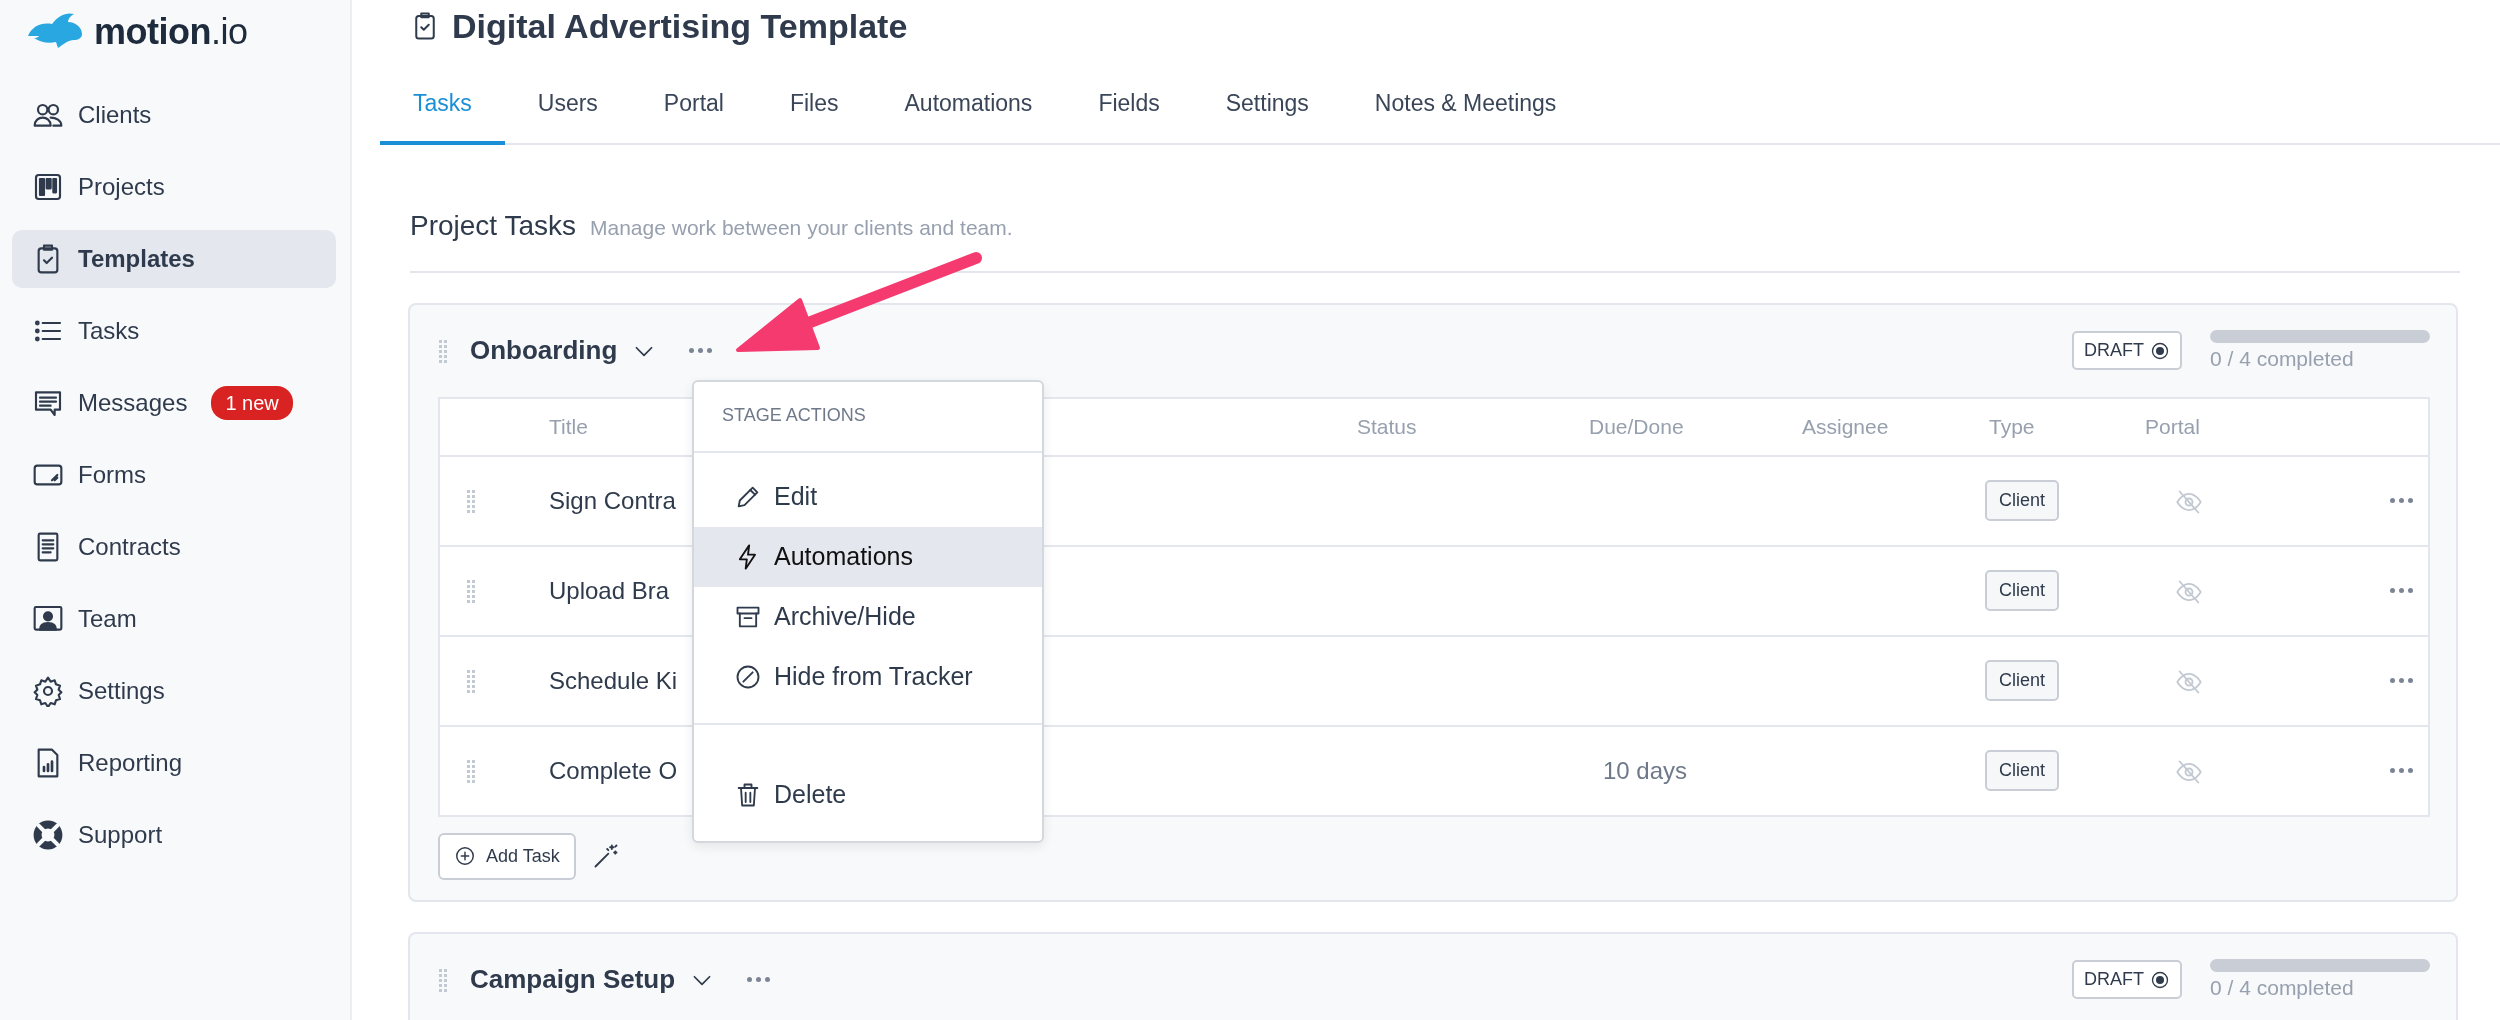 This screenshot has height=1020, width=2500. What do you see at coordinates (1465, 108) in the screenshot?
I see `tab: Notes & Meetings` at bounding box center [1465, 108].